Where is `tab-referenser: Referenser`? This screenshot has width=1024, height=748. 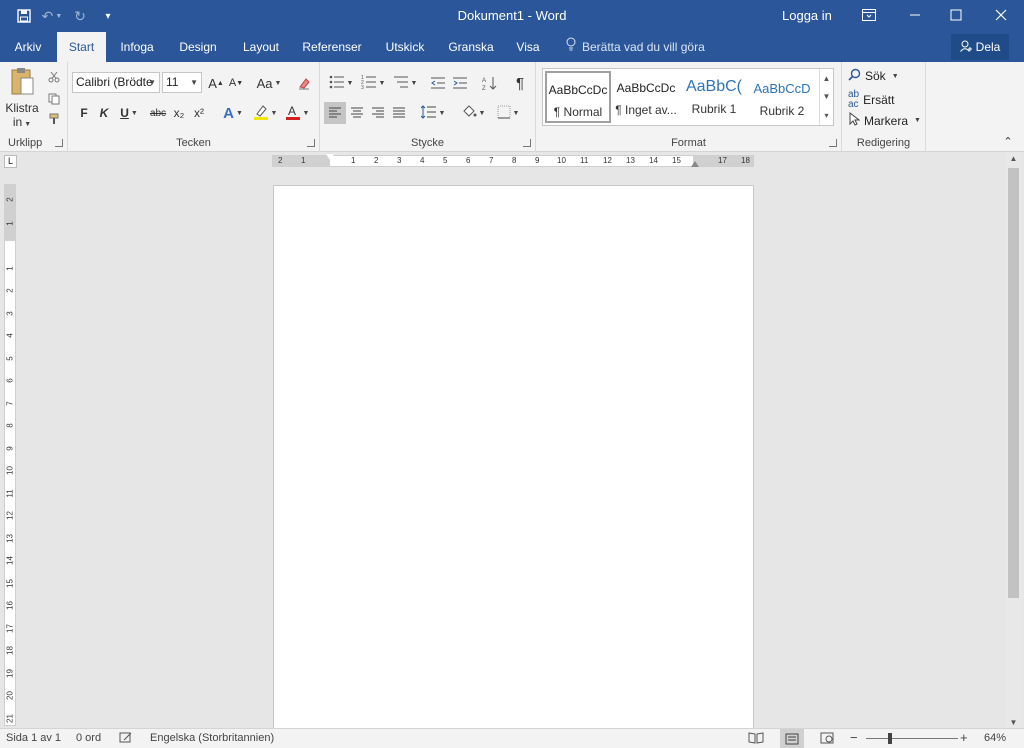
tab-referenser: Referenser is located at coordinates (332, 47).